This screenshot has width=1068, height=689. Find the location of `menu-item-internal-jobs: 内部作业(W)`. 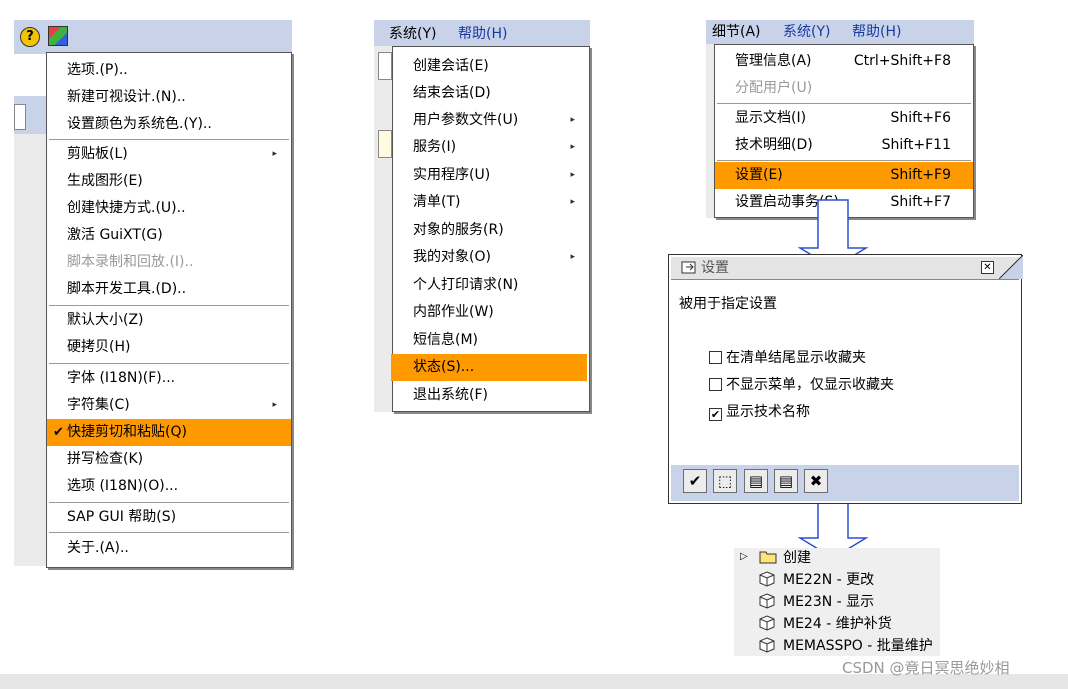

menu-item-internal-jobs: 内部作业(W) is located at coordinates (491, 312).